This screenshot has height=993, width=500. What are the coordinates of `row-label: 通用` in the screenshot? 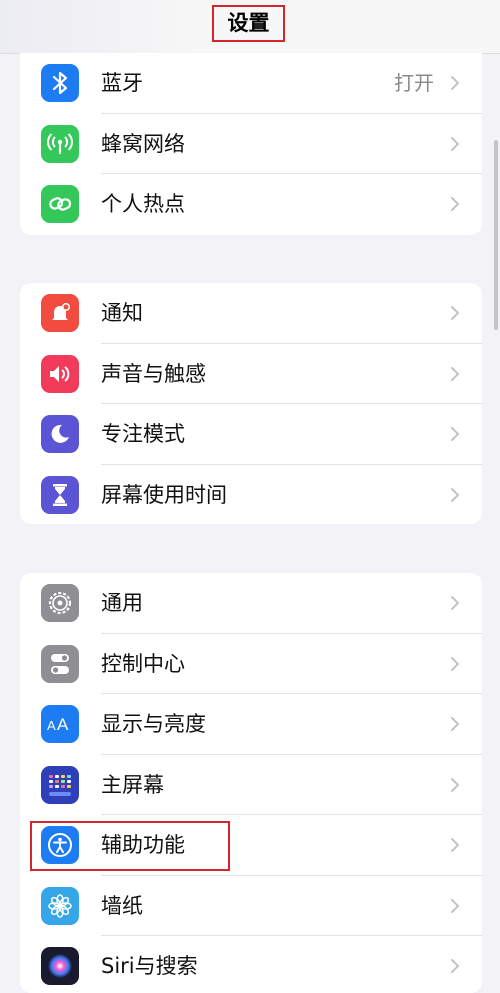 It's located at (122, 603).